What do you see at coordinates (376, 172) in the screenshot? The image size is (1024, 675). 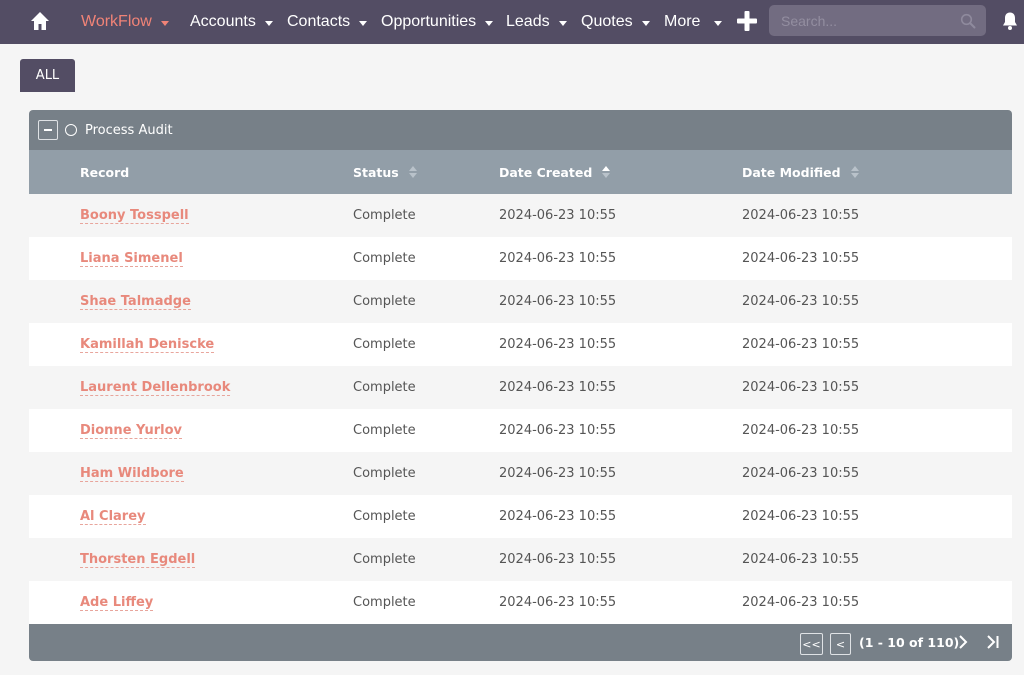 I see `column-label: Status` at bounding box center [376, 172].